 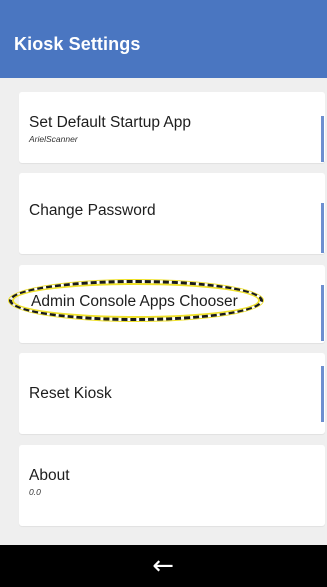 What do you see at coordinates (49, 475) in the screenshot?
I see `setting-label: About` at bounding box center [49, 475].